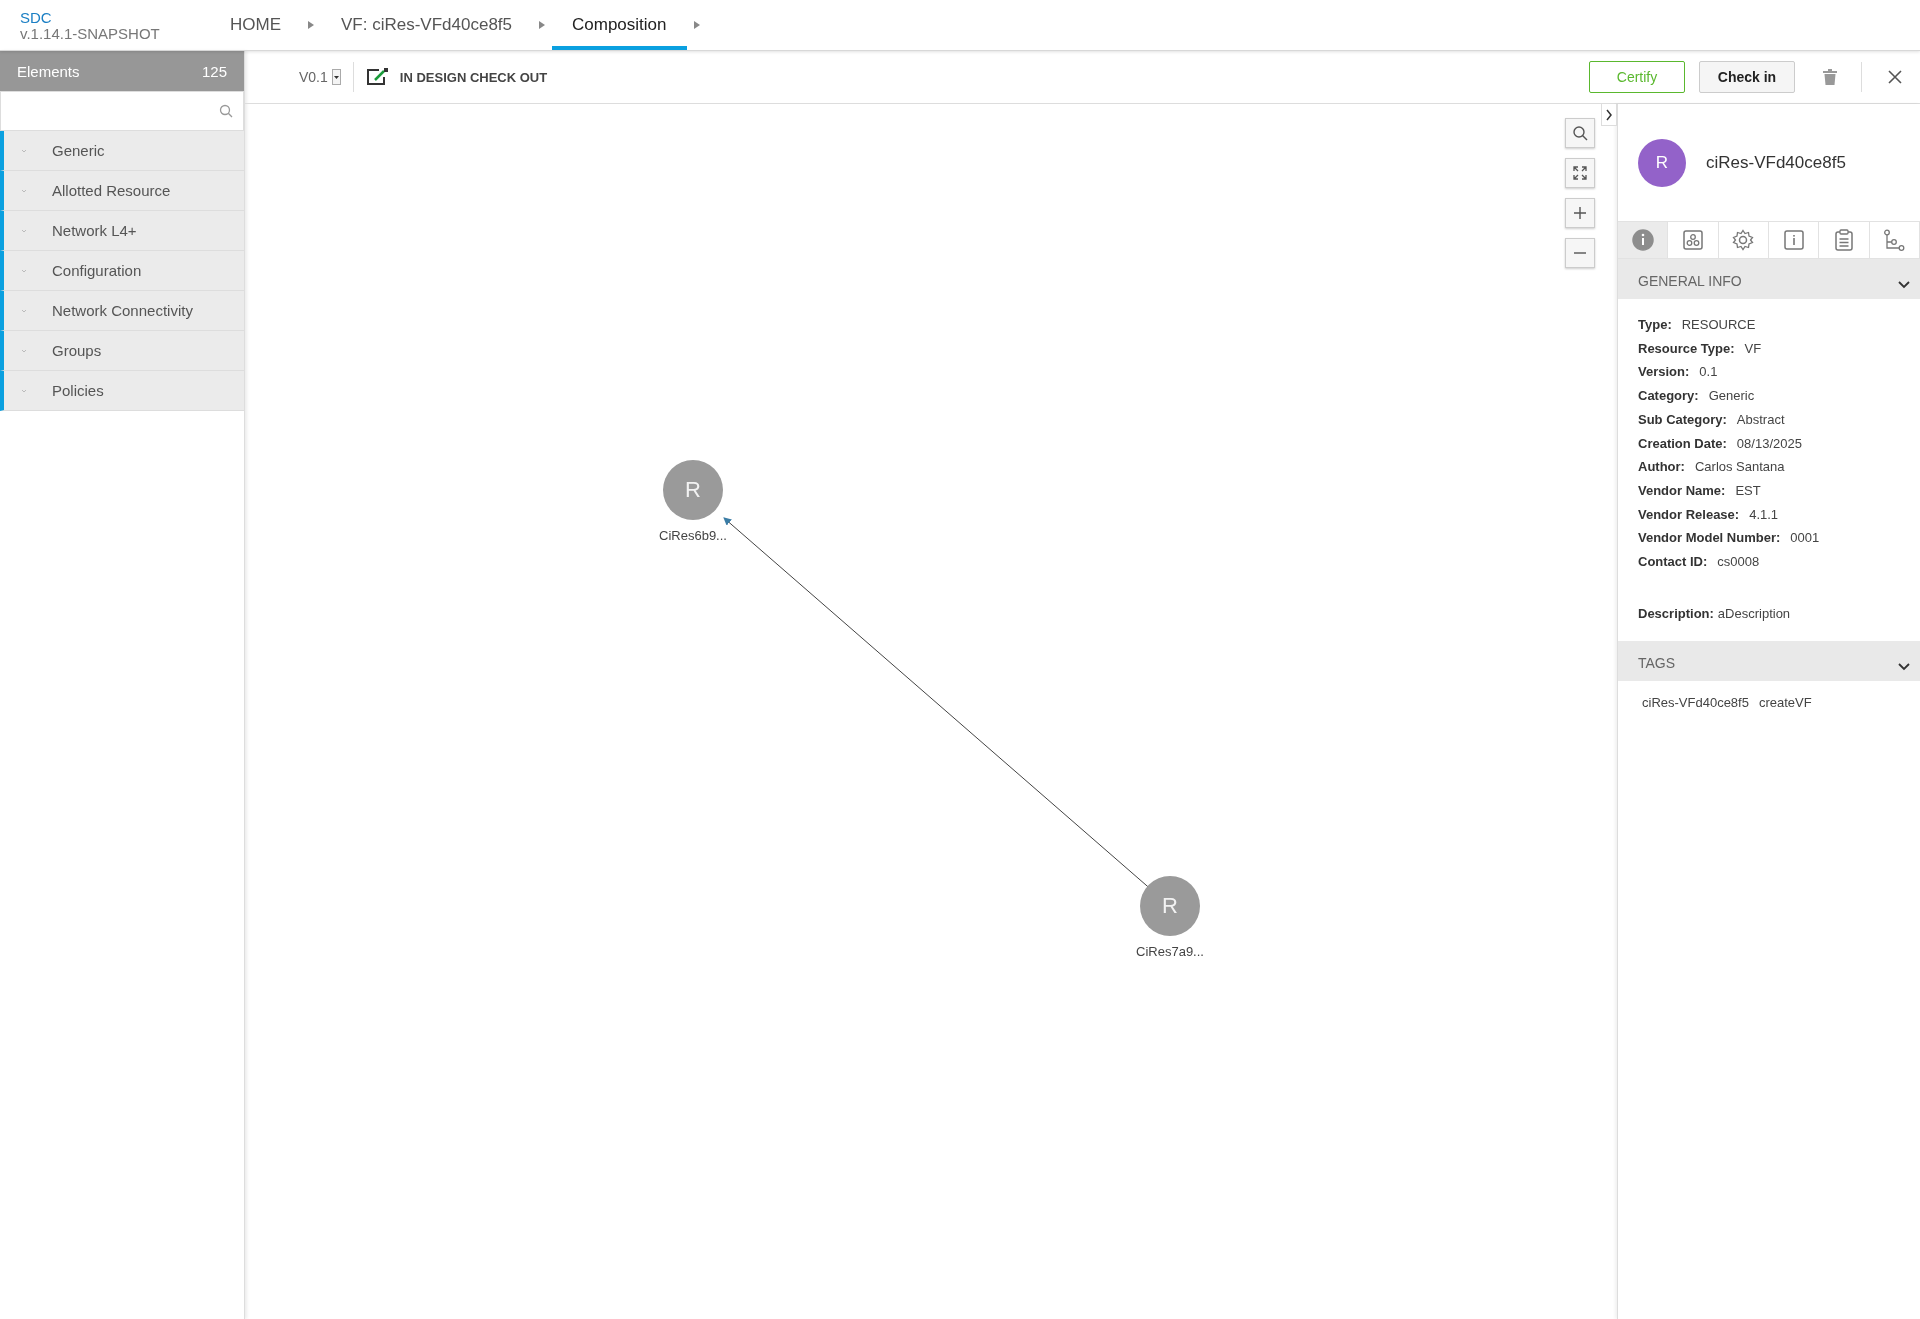  What do you see at coordinates (1769, 443) in the screenshot?
I see `field-value: 08/13/2025` at bounding box center [1769, 443].